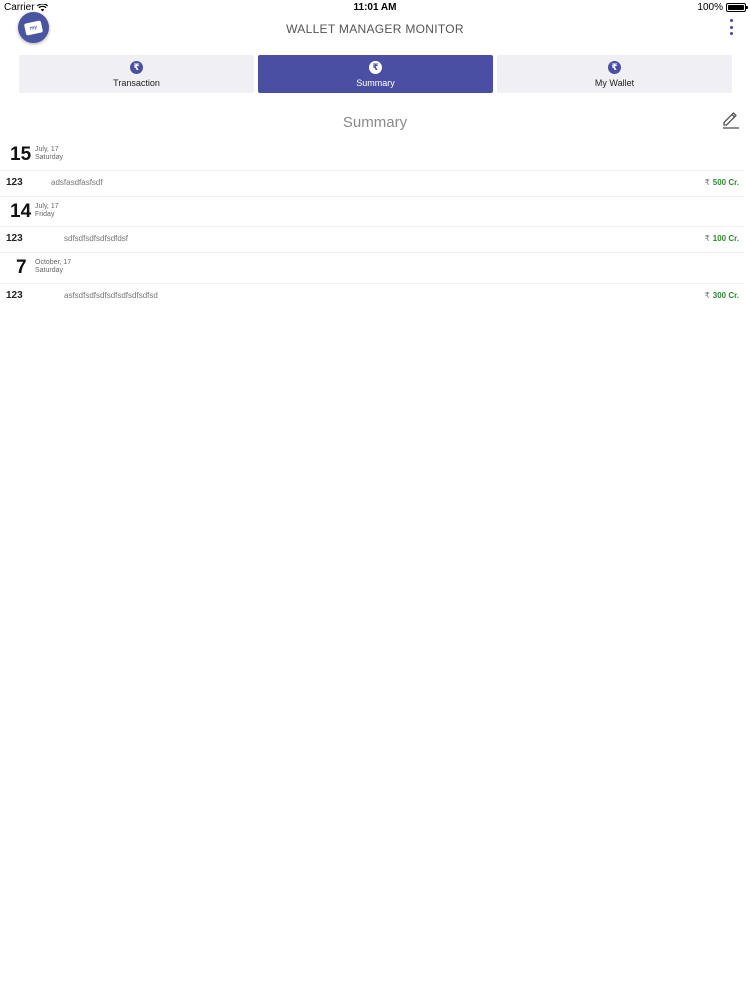 The width and height of the screenshot is (750, 1000). I want to click on tab-label: Summary, so click(375, 82).